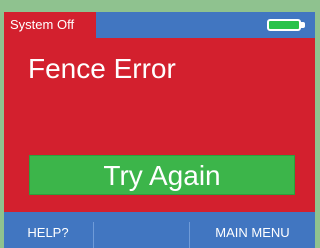 Image resolution: width=320 pixels, height=248 pixels. What do you see at coordinates (102, 68) in the screenshot?
I see `error-title: Fence Error` at bounding box center [102, 68].